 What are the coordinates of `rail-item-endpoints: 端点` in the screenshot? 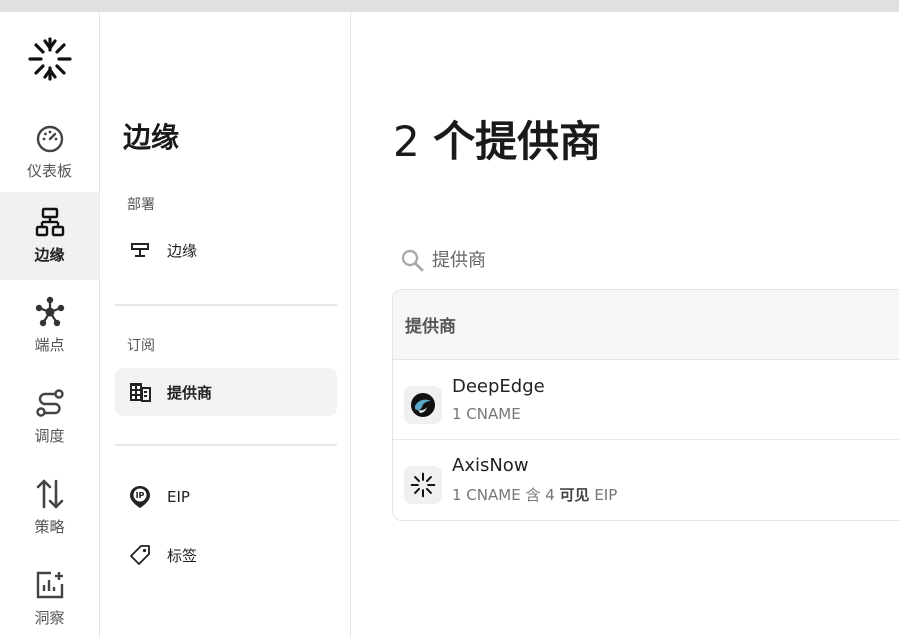 It's located at (49, 326).